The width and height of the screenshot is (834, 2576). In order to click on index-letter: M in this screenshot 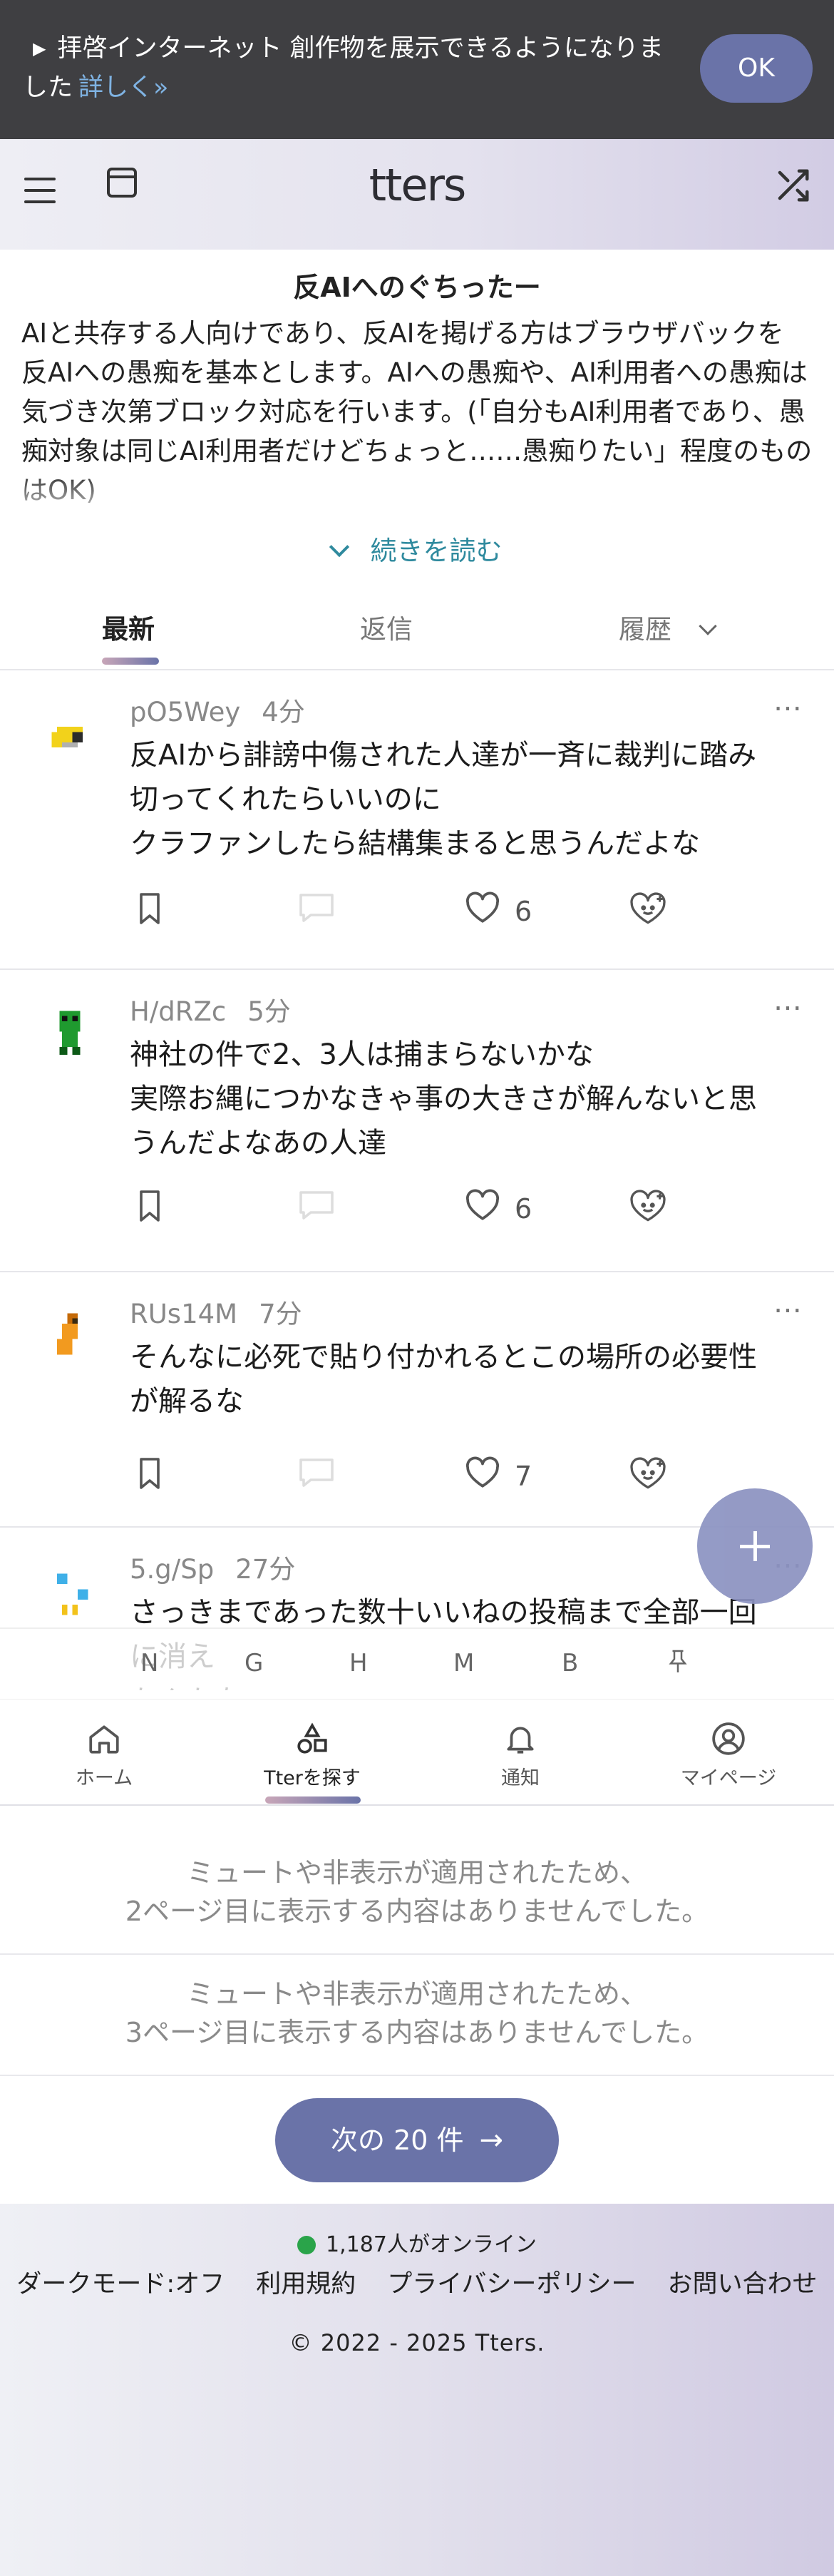, I will do `click(464, 1663)`.